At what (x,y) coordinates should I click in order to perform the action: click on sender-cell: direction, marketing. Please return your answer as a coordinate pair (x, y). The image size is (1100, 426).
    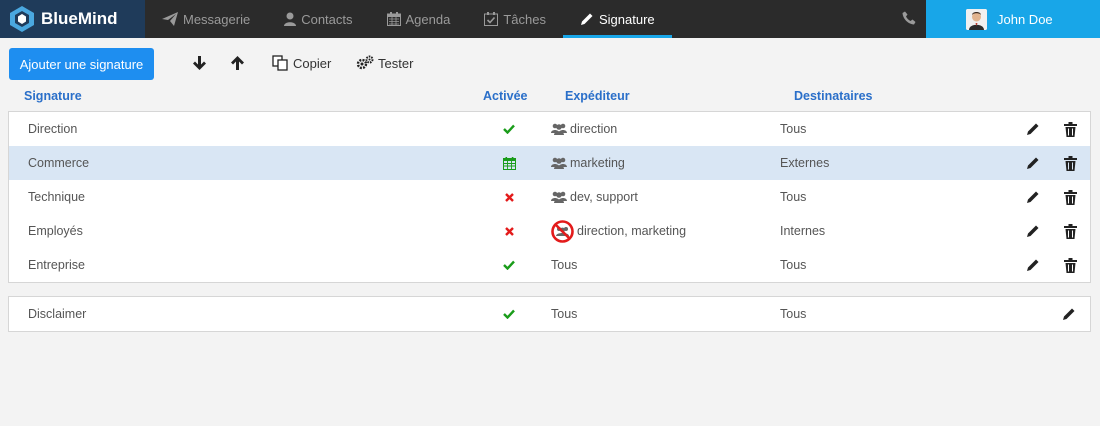
    Looking at the image, I should click on (618, 231).